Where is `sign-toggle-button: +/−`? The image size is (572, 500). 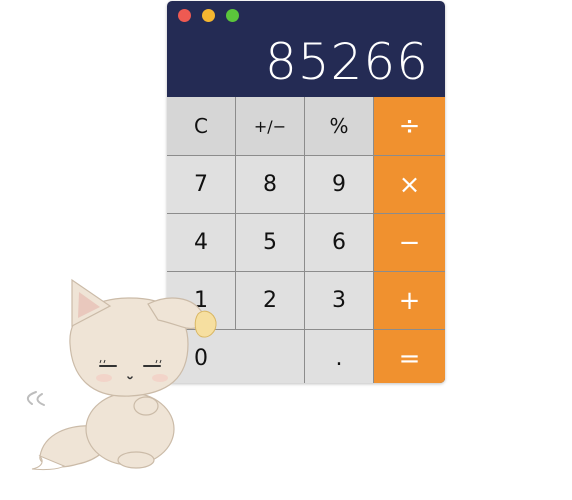
sign-toggle-button: +/− is located at coordinates (270, 126).